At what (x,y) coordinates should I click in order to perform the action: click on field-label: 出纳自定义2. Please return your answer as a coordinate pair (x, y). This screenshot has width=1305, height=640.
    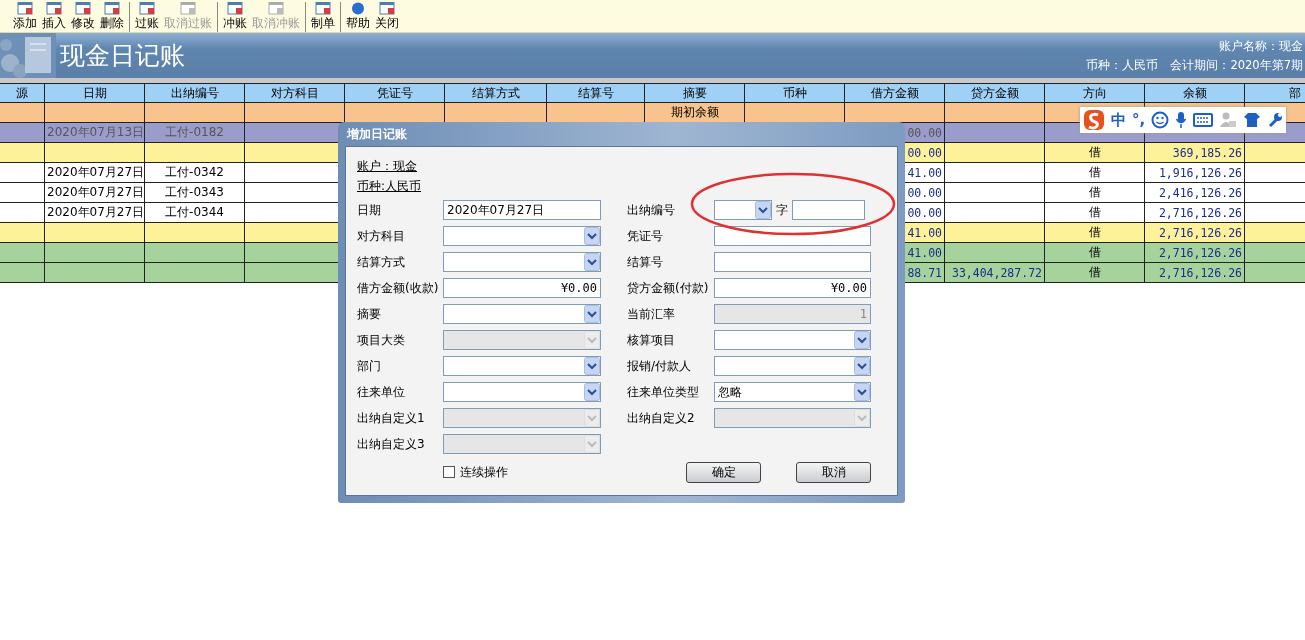
    Looking at the image, I should click on (661, 418).